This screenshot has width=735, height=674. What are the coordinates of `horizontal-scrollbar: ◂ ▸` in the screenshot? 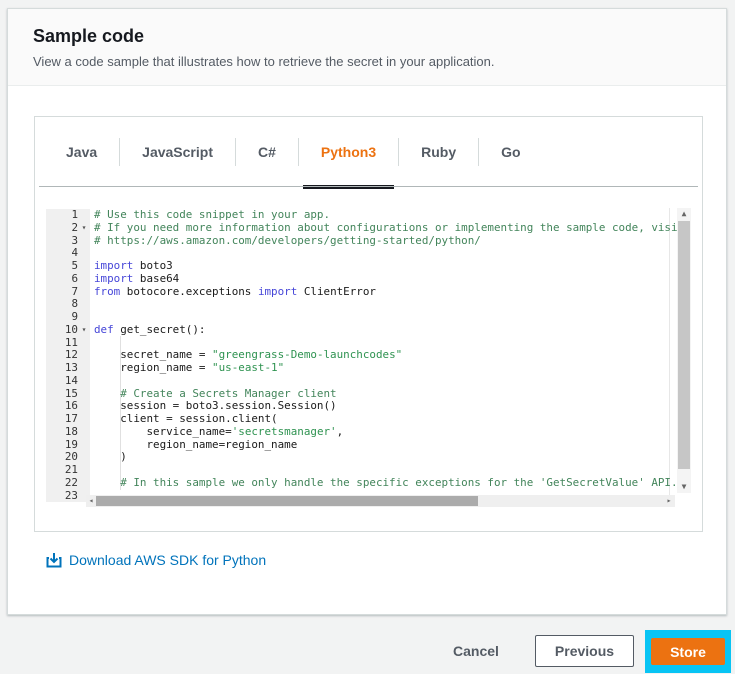 It's located at (380, 501).